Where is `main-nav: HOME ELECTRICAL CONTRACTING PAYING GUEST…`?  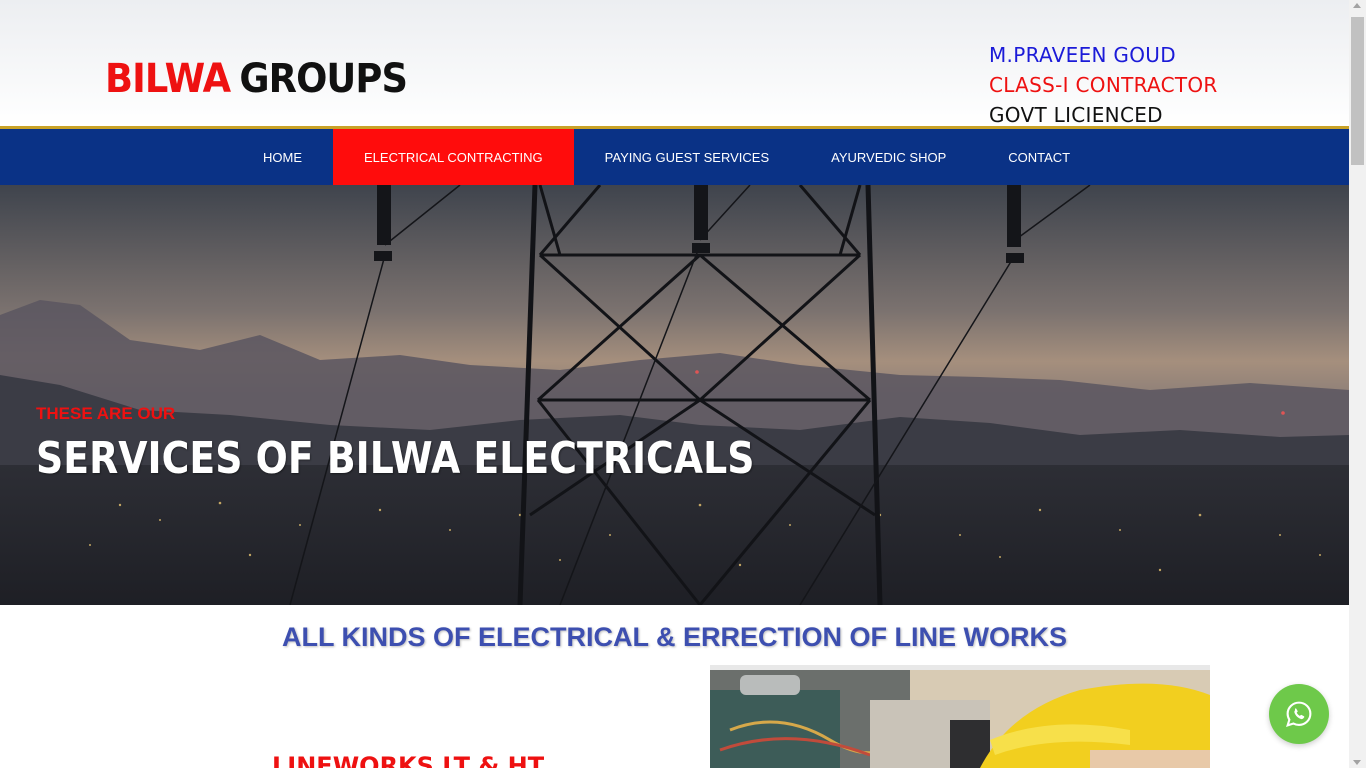 main-nav: HOME ELECTRICAL CONTRACTING PAYING GUEST… is located at coordinates (674, 155).